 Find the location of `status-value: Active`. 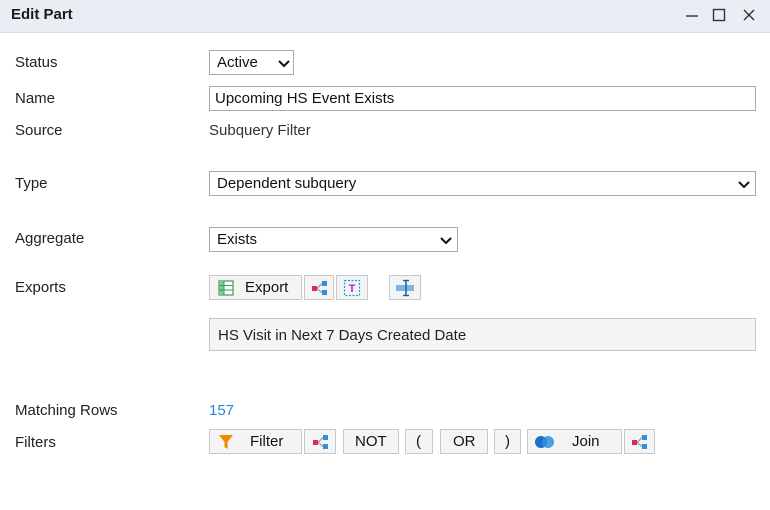

status-value: Active is located at coordinates (237, 62).